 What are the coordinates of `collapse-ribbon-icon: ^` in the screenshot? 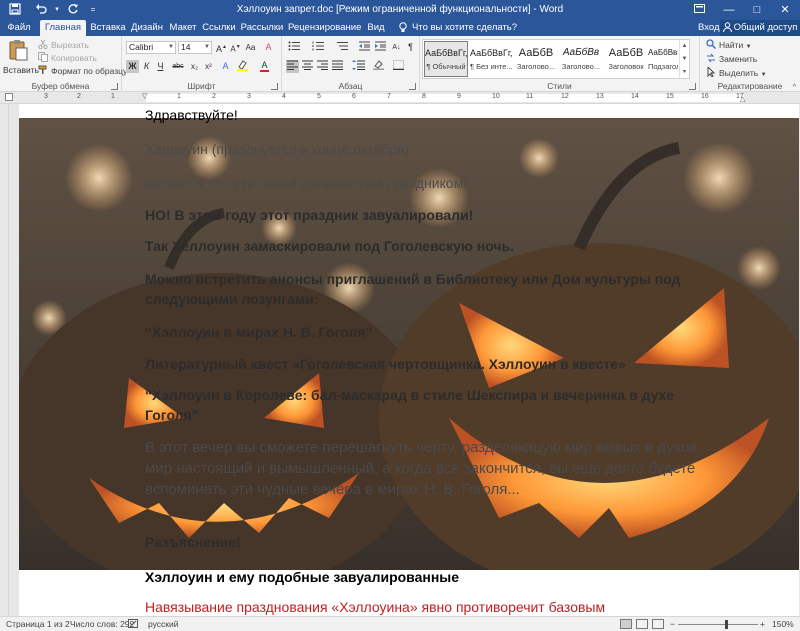 It's located at (794, 87).